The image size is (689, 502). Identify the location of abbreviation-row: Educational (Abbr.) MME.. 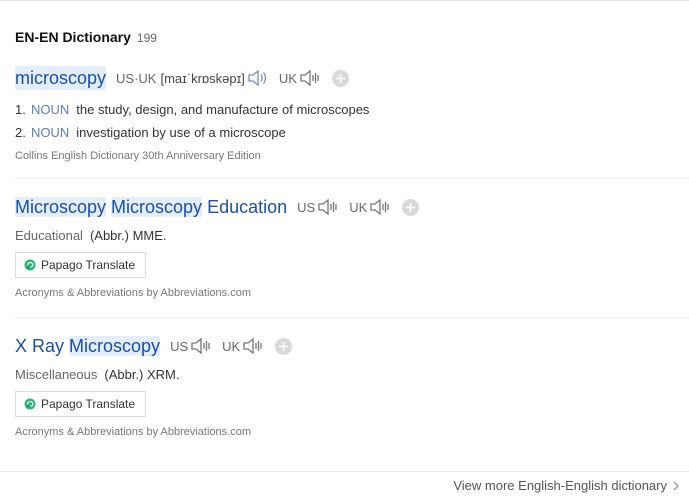
(352, 235).